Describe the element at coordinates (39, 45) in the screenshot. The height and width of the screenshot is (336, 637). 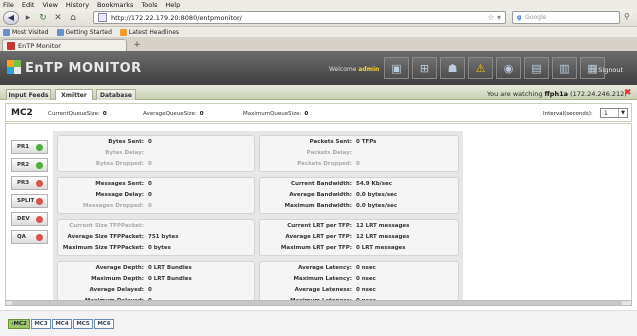
I see `tab-title: EnTP Monitor` at that location.